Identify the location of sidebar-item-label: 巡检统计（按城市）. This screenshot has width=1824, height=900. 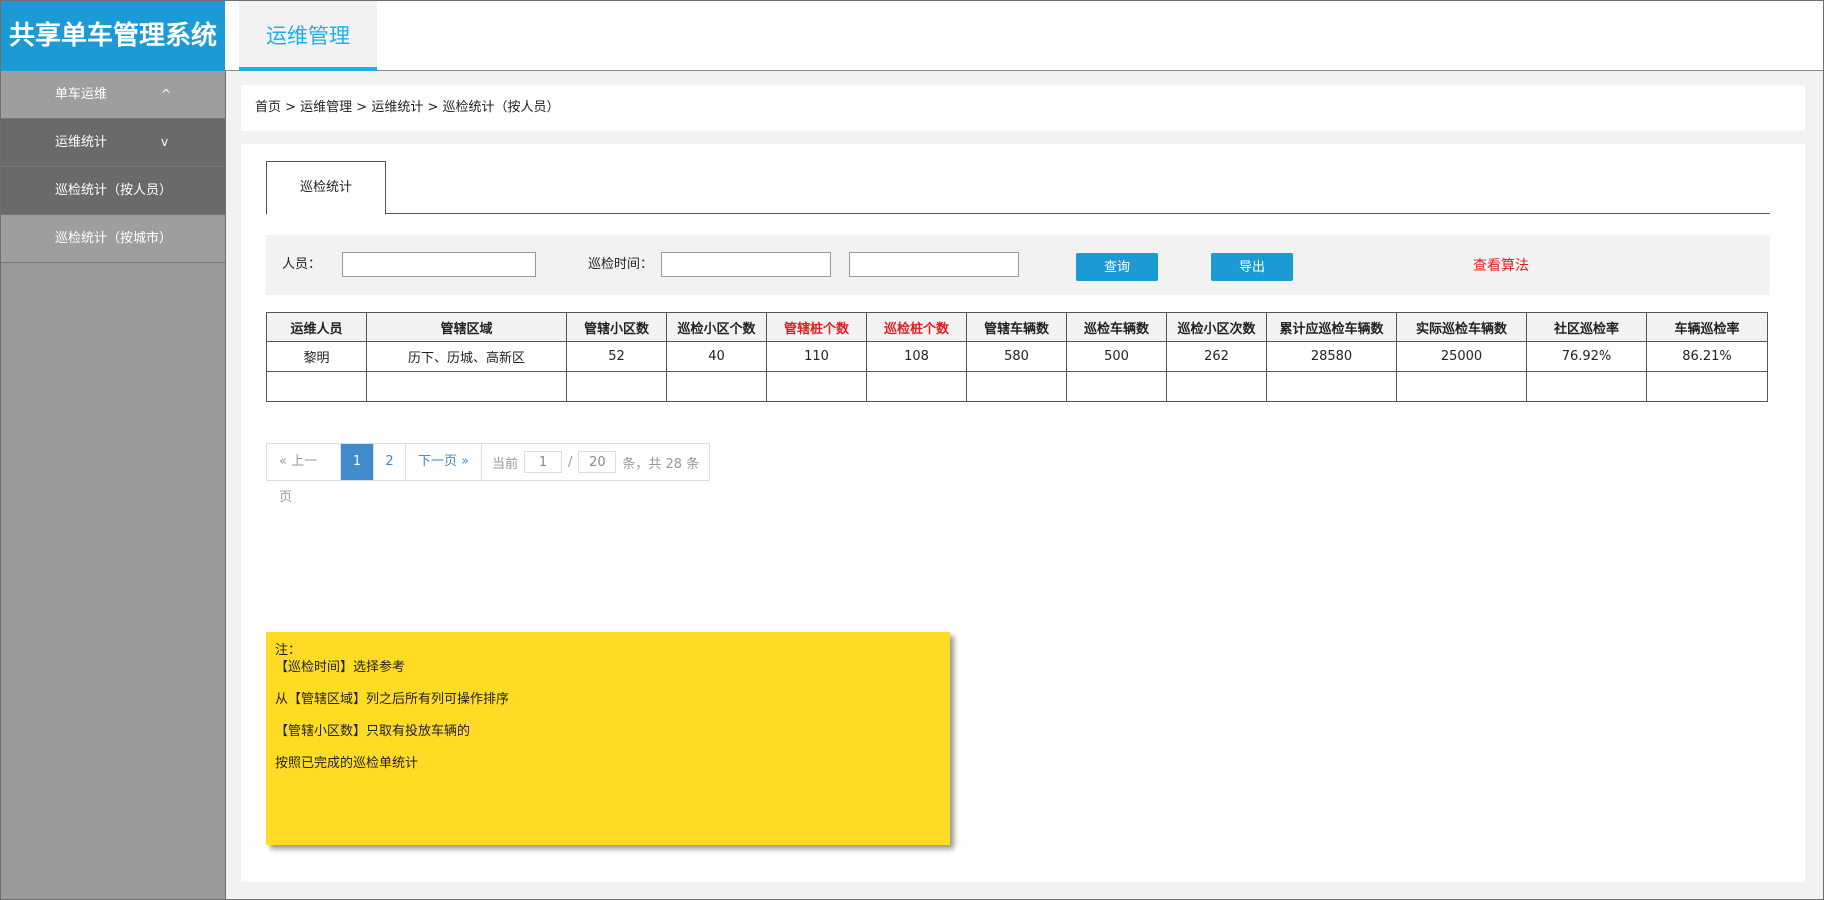
(114, 238).